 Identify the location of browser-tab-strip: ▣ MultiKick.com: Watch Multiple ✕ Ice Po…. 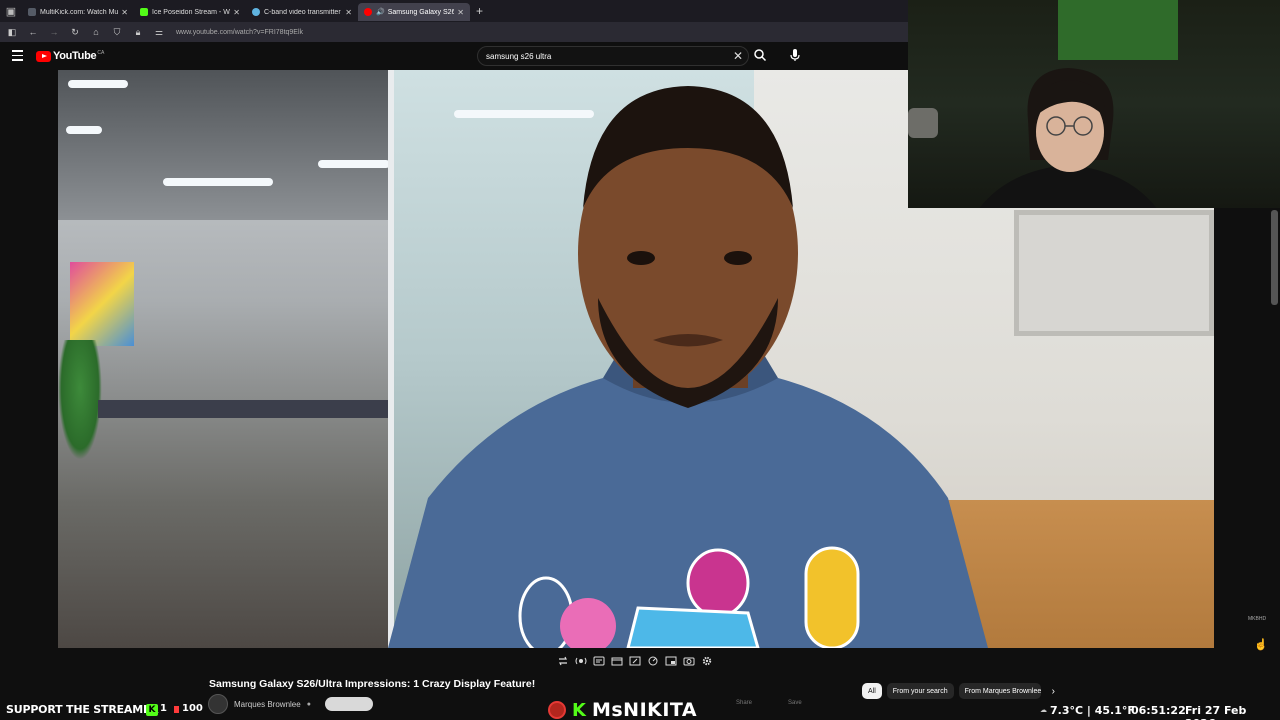
(454, 11).